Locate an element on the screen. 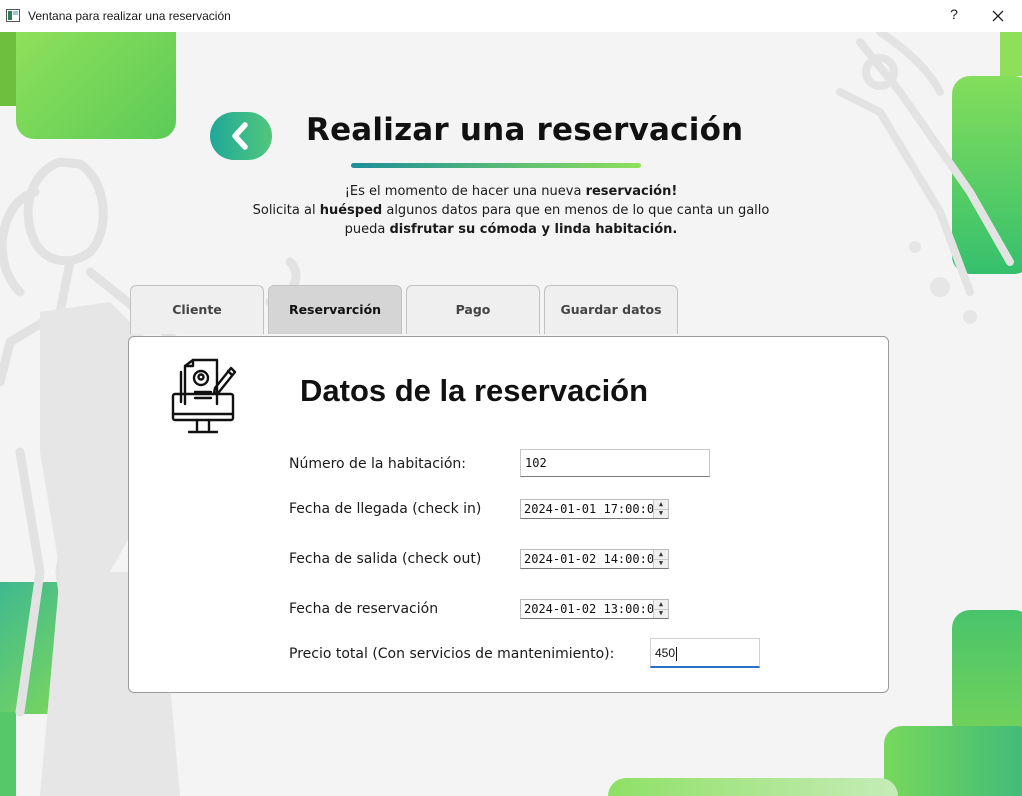 This screenshot has height=796, width=1022. checkin-spinner: ▲ ▼ is located at coordinates (660, 509).